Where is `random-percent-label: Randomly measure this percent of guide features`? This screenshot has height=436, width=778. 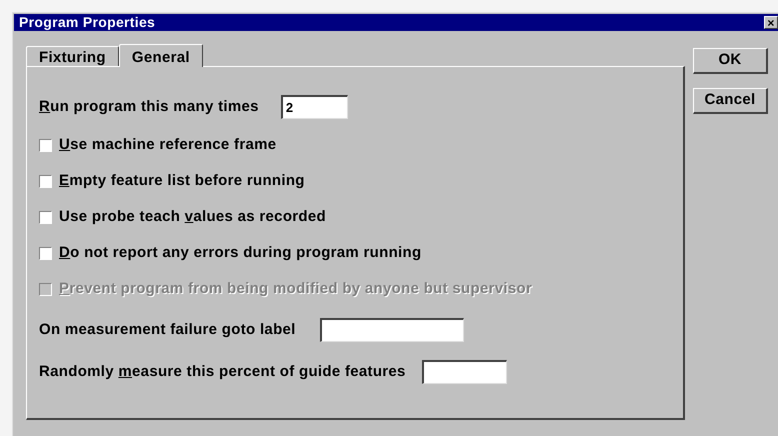
random-percent-label: Randomly measure this percent of guide features is located at coordinates (222, 372).